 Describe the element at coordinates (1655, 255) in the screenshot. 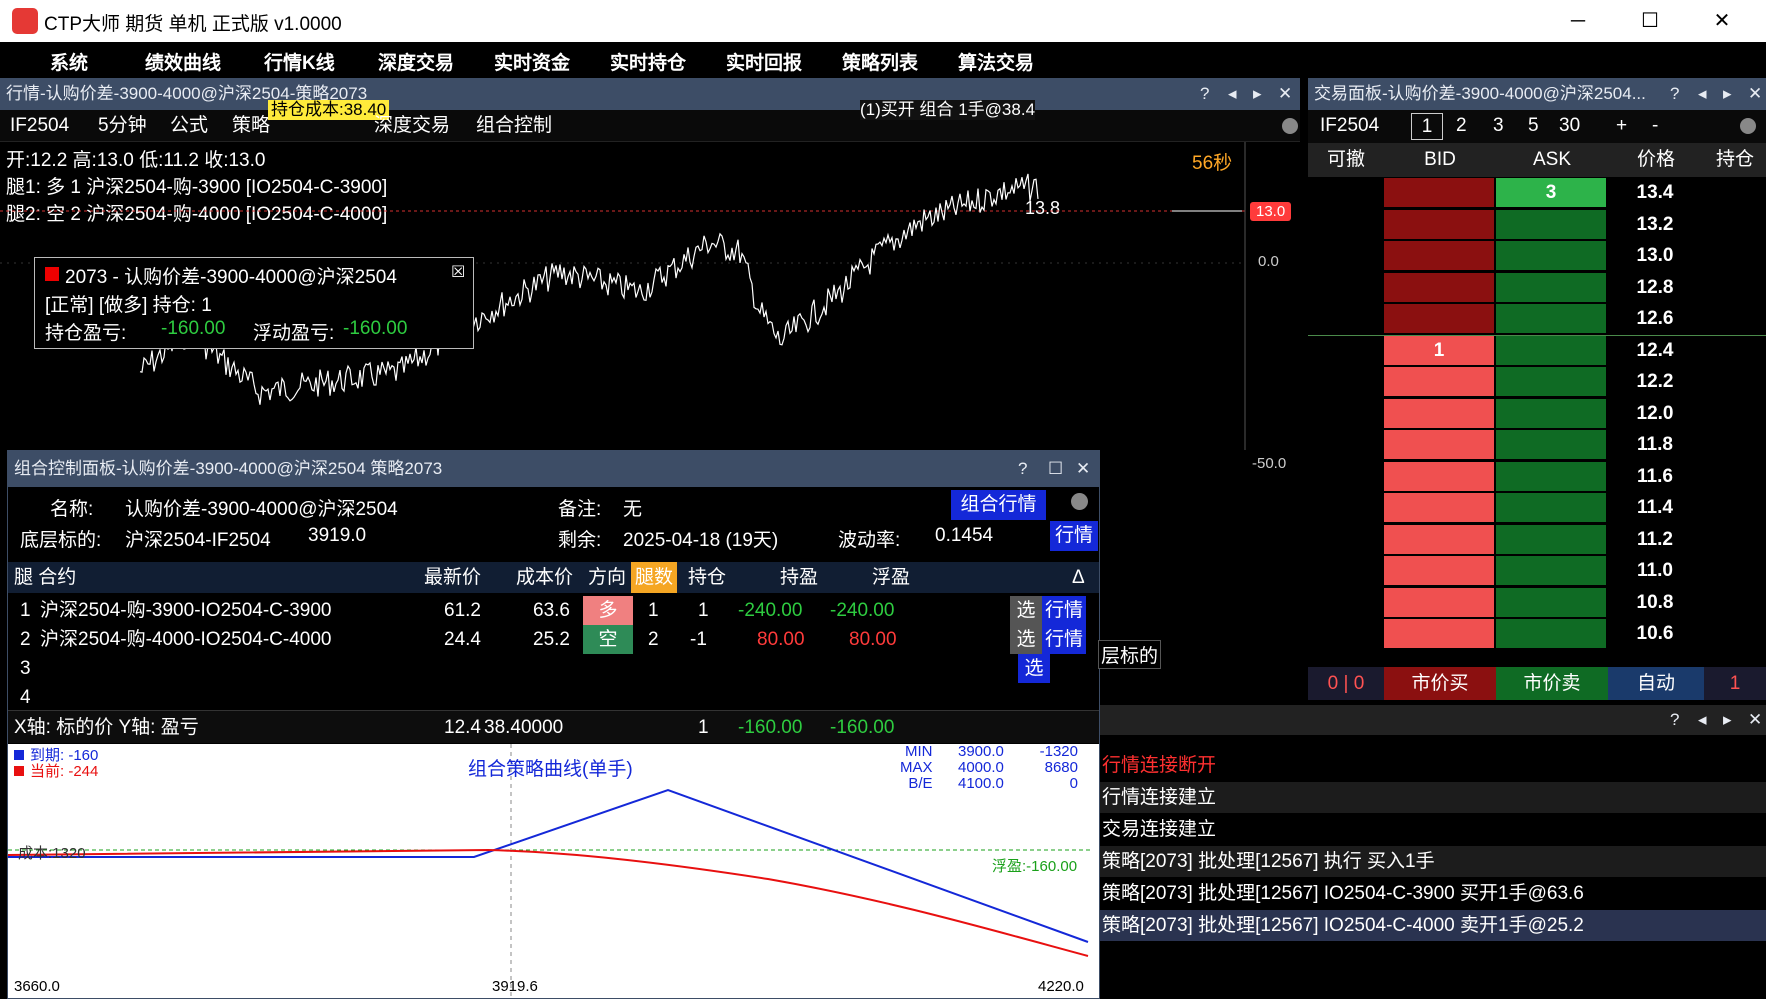

I see `price-cell: 13.0` at that location.